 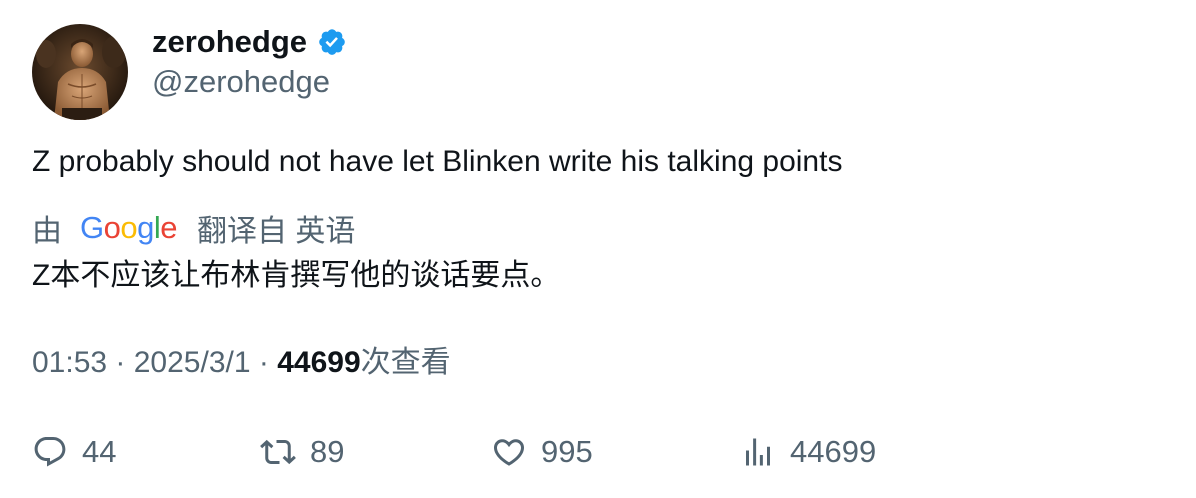 What do you see at coordinates (833, 451) in the screenshot?
I see `views-action-count: 44699` at bounding box center [833, 451].